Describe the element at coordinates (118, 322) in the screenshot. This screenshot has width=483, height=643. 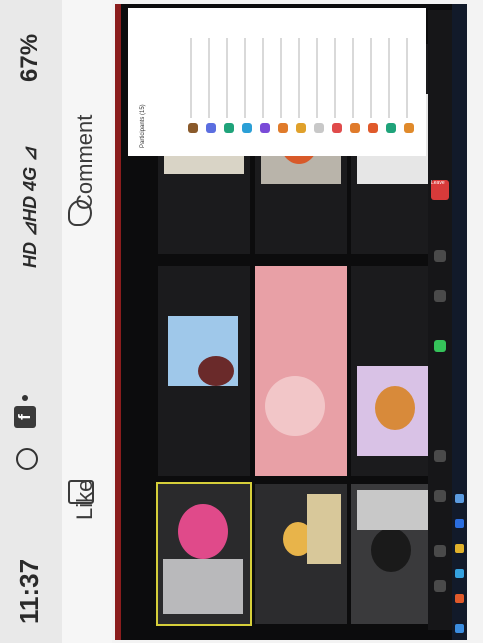
I see `window-border` at that location.